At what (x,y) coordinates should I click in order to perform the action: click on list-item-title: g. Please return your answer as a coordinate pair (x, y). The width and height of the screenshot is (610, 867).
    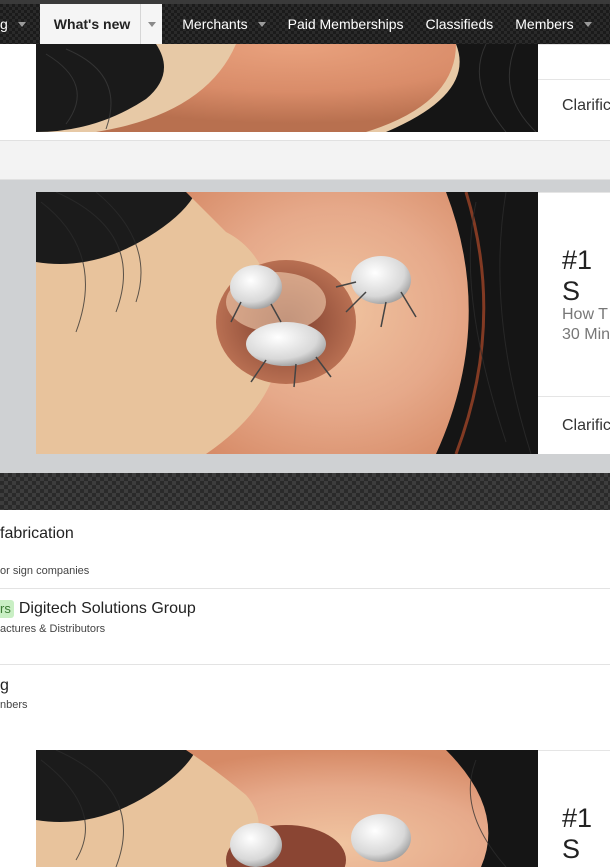
    Looking at the image, I should click on (4, 686).